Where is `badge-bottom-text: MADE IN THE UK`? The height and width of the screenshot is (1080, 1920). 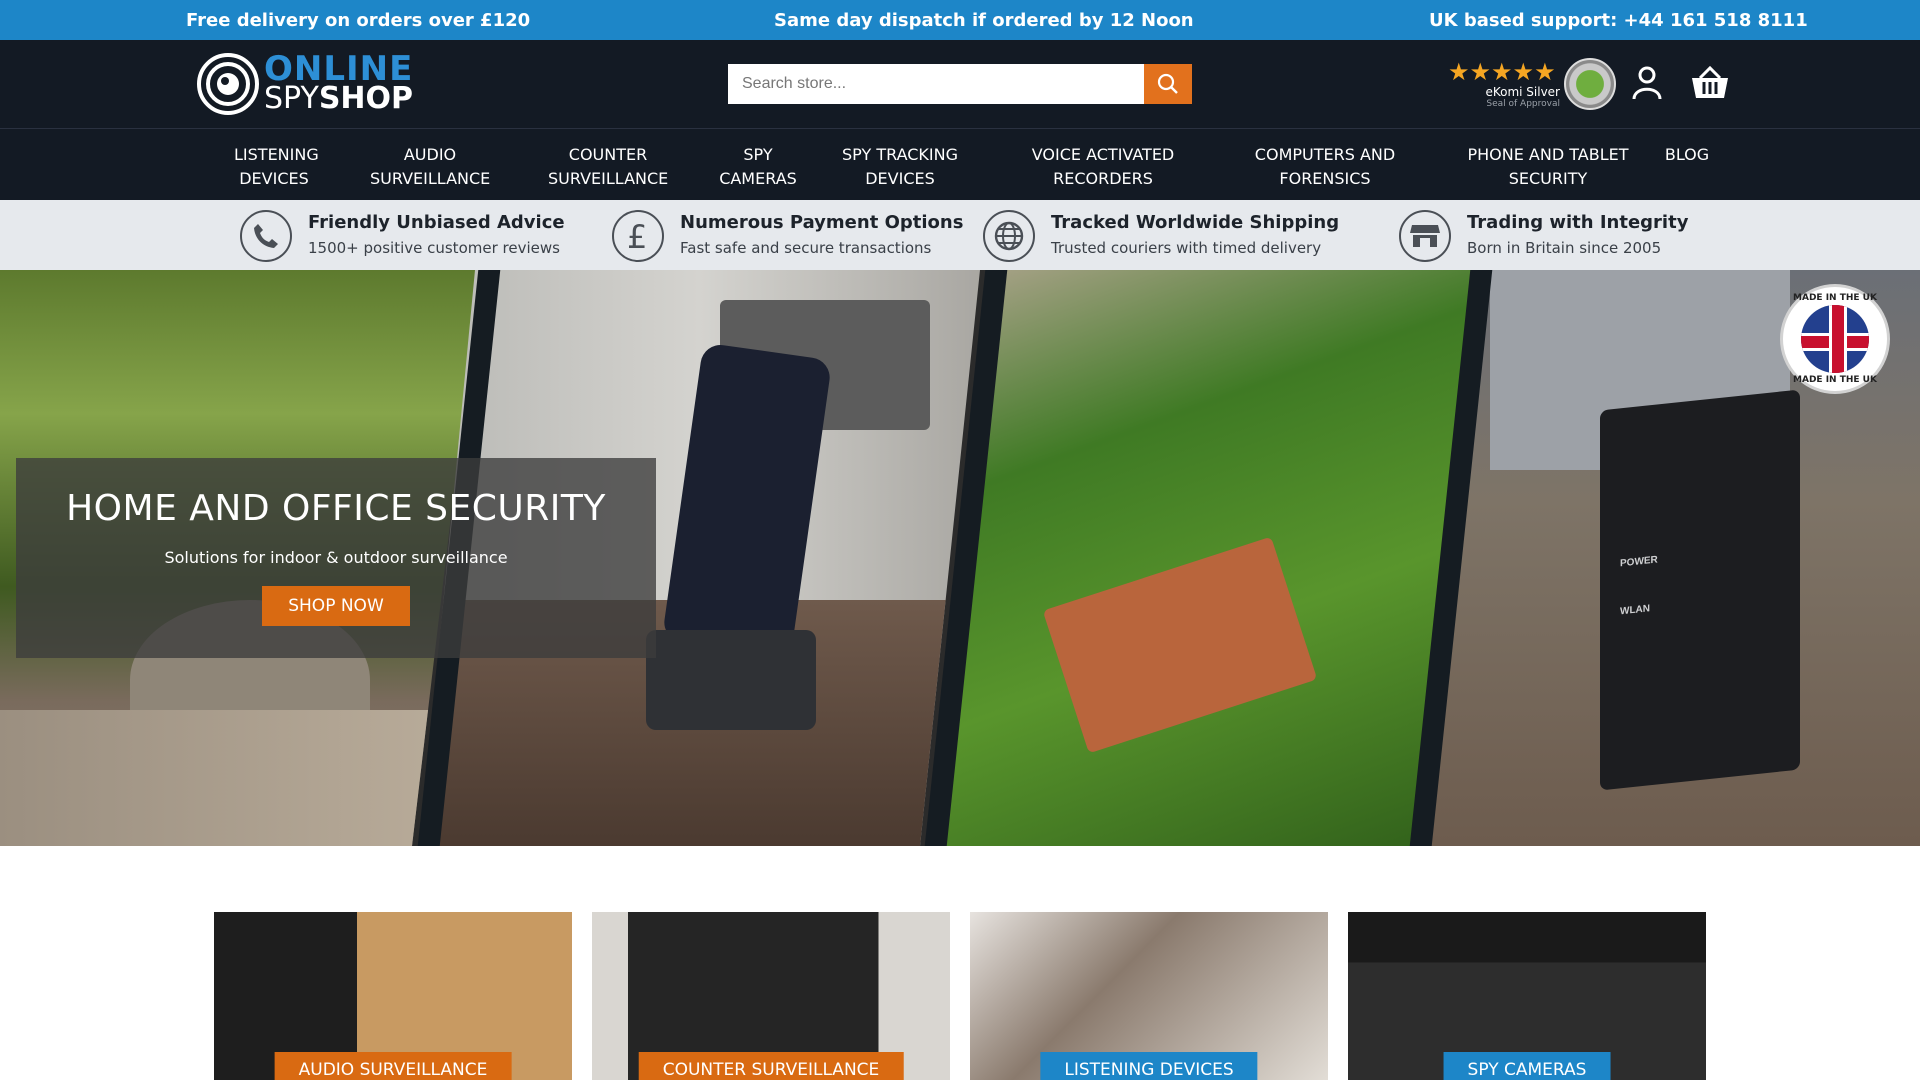 badge-bottom-text: MADE IN THE UK is located at coordinates (1835, 380).